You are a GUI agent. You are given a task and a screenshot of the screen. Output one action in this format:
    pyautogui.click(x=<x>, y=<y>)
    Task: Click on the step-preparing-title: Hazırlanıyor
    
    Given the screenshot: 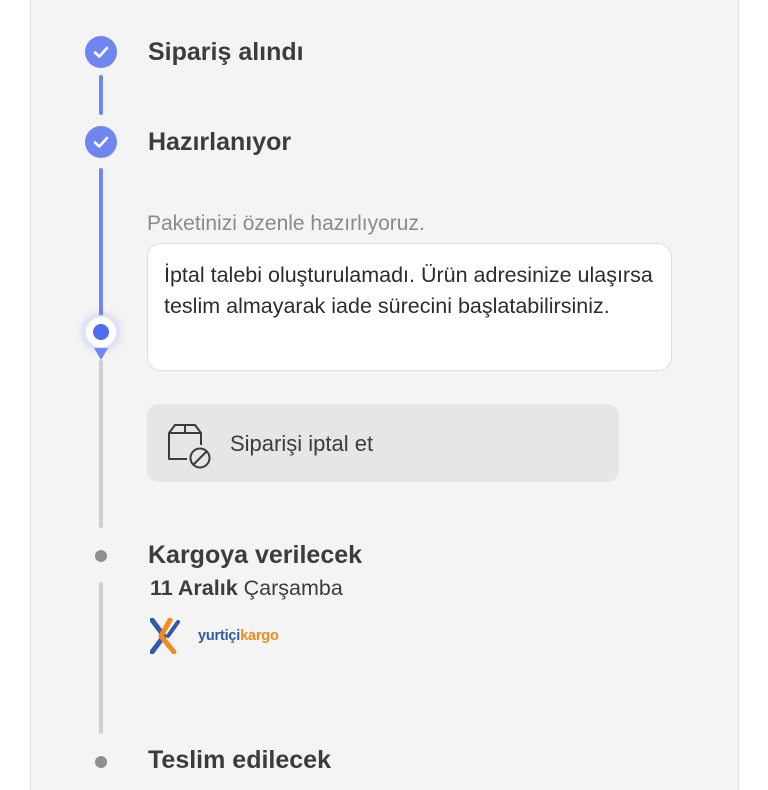 What is the action you would take?
    pyautogui.click(x=220, y=142)
    